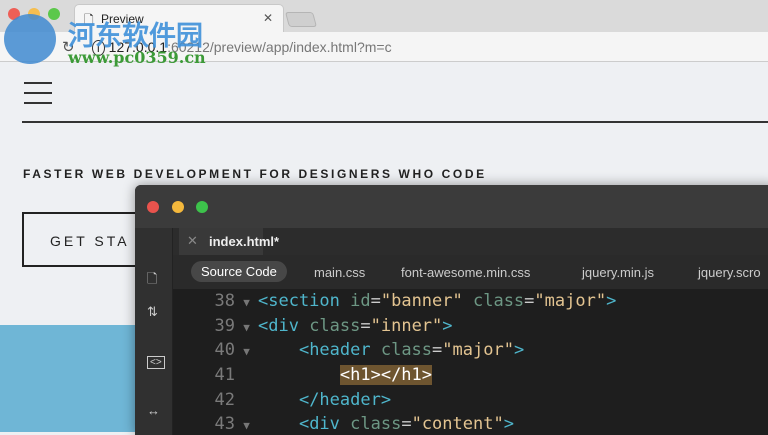 This screenshot has width=768, height=435. I want to click on line-number: 39, so click(224, 325).